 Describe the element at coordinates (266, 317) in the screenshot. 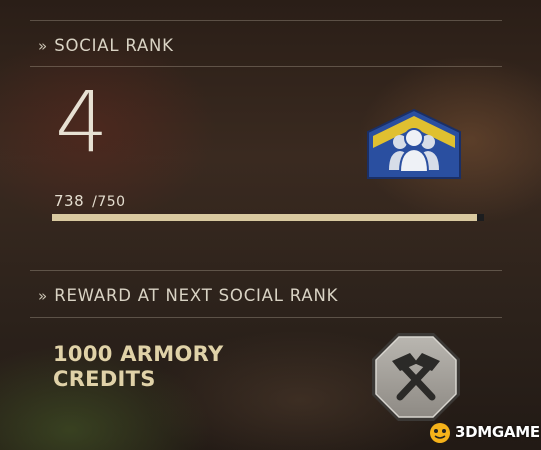

I see `divider-reward` at that location.